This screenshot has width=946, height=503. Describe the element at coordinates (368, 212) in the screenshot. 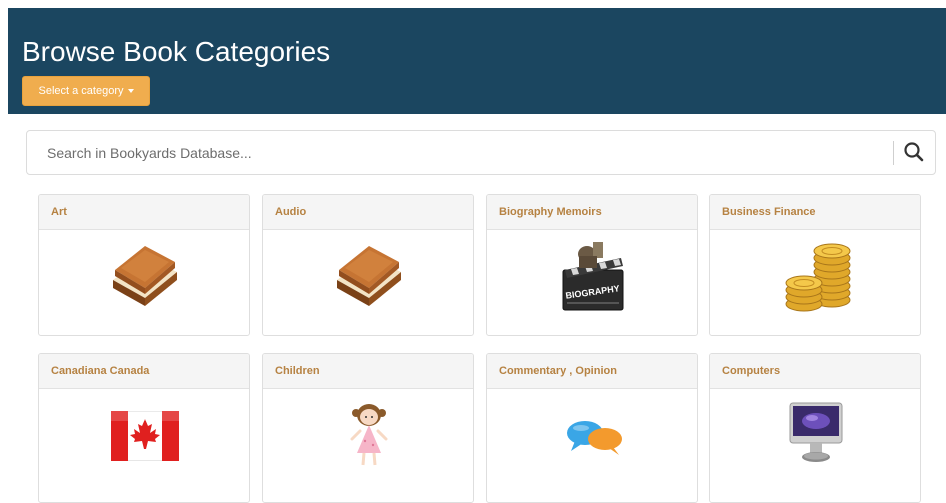

I see `category-card-title: Audio` at that location.